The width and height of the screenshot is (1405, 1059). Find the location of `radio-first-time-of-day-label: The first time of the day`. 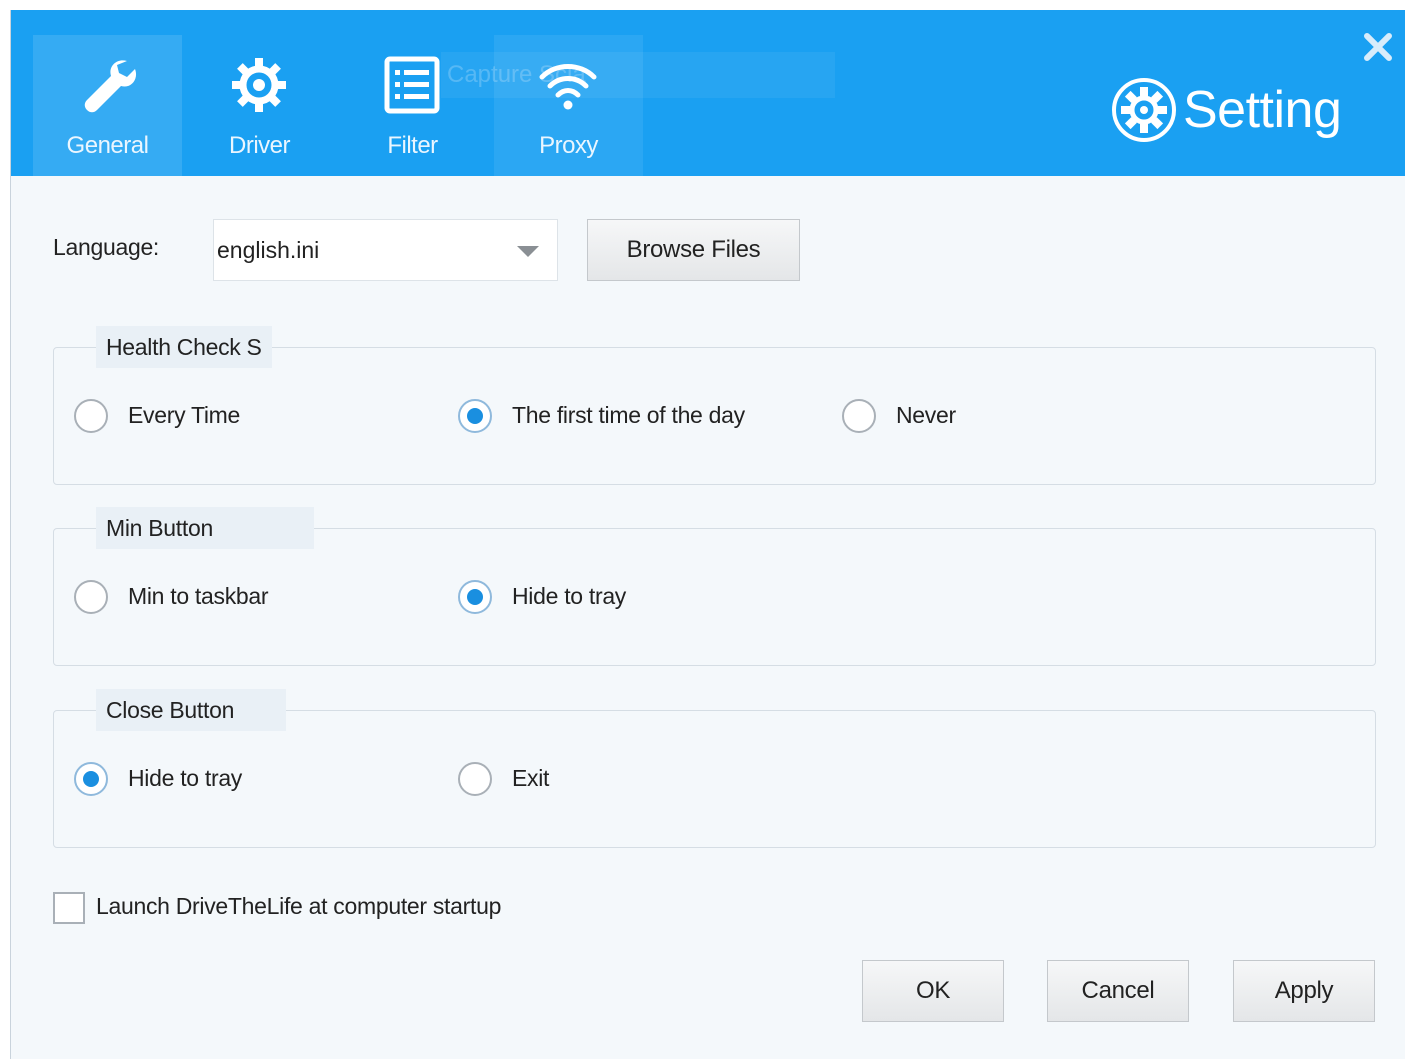

radio-first-time-of-day-label: The first time of the day is located at coordinates (628, 415).